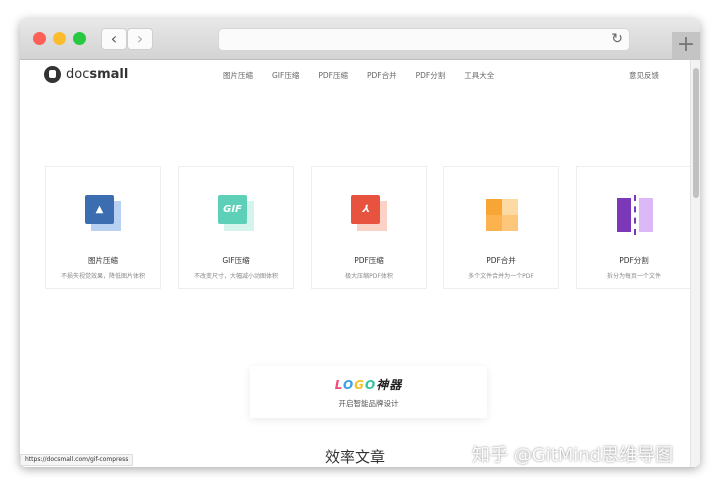 This screenshot has height=486, width=720. Describe the element at coordinates (78, 74) in the screenshot. I see `logo-text-light: doc` at that location.